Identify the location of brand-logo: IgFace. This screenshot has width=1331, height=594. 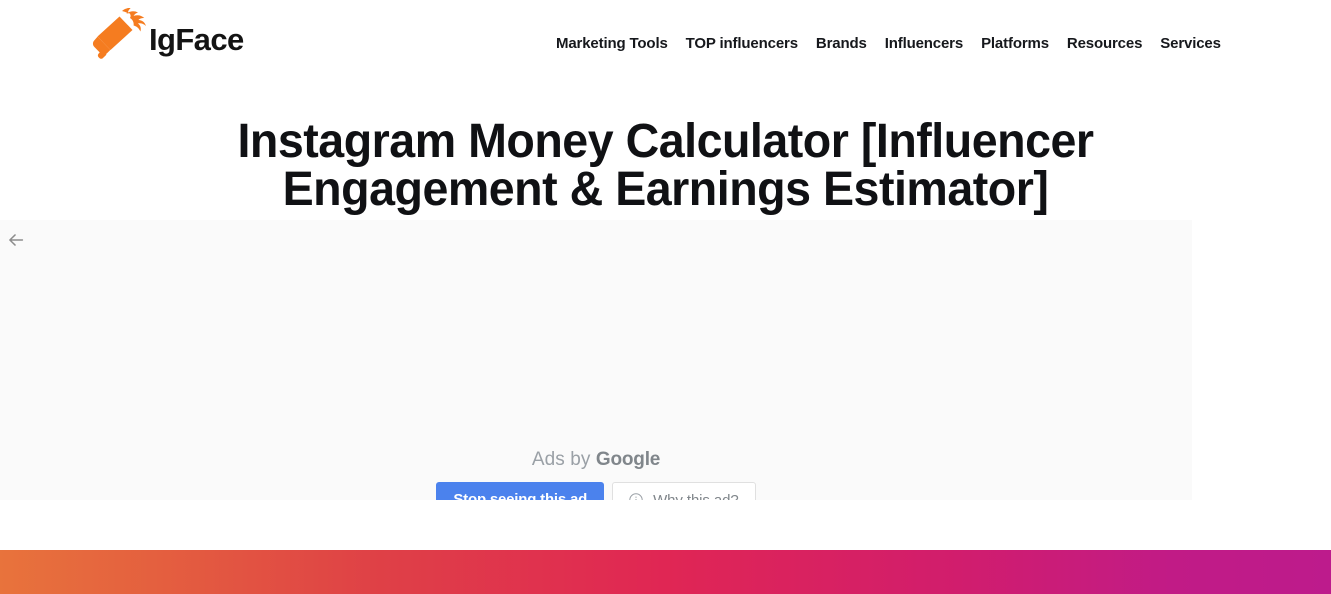
(166, 33).